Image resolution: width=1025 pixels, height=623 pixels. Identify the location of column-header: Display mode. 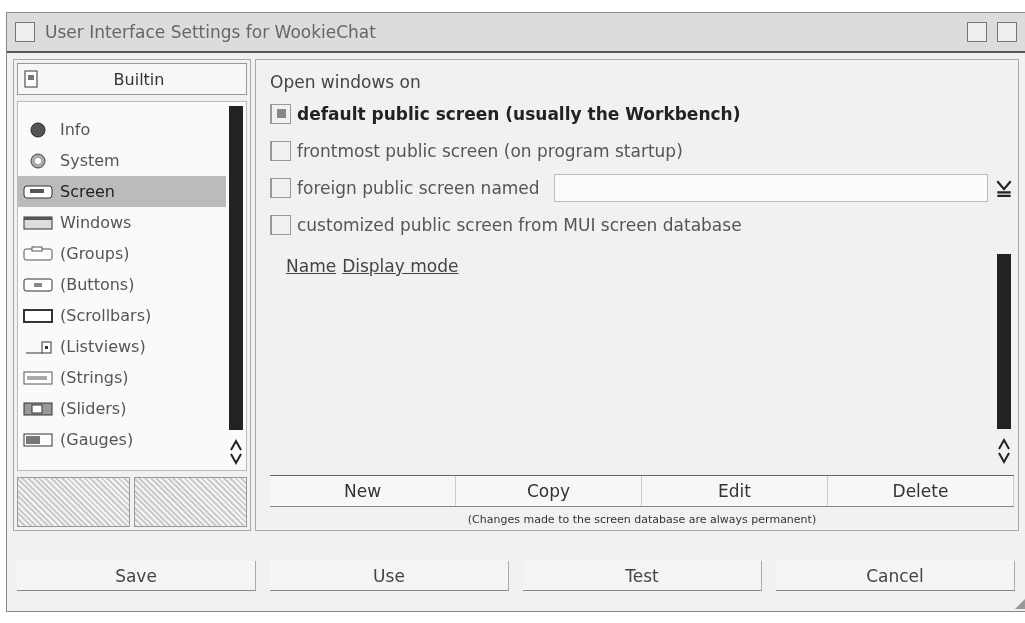
(400, 266).